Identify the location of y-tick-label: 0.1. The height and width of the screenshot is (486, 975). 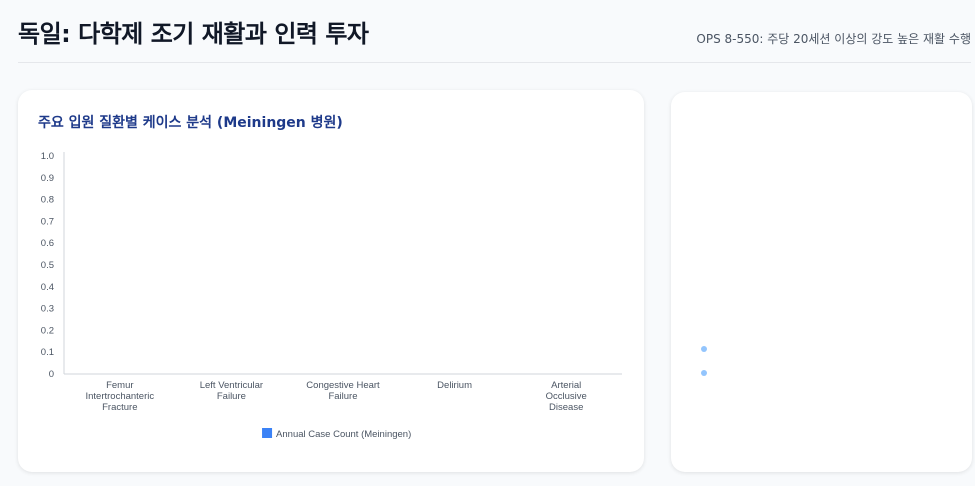
(47, 352).